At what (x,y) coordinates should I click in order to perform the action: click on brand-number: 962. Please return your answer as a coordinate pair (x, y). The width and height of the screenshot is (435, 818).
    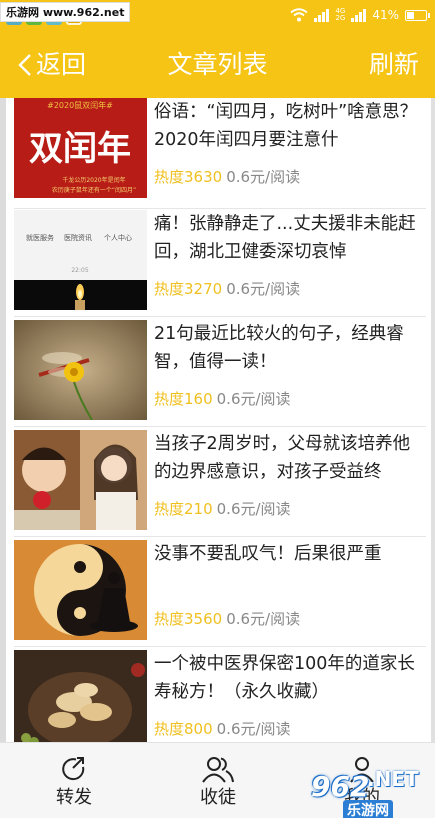
    Looking at the image, I should click on (340, 786).